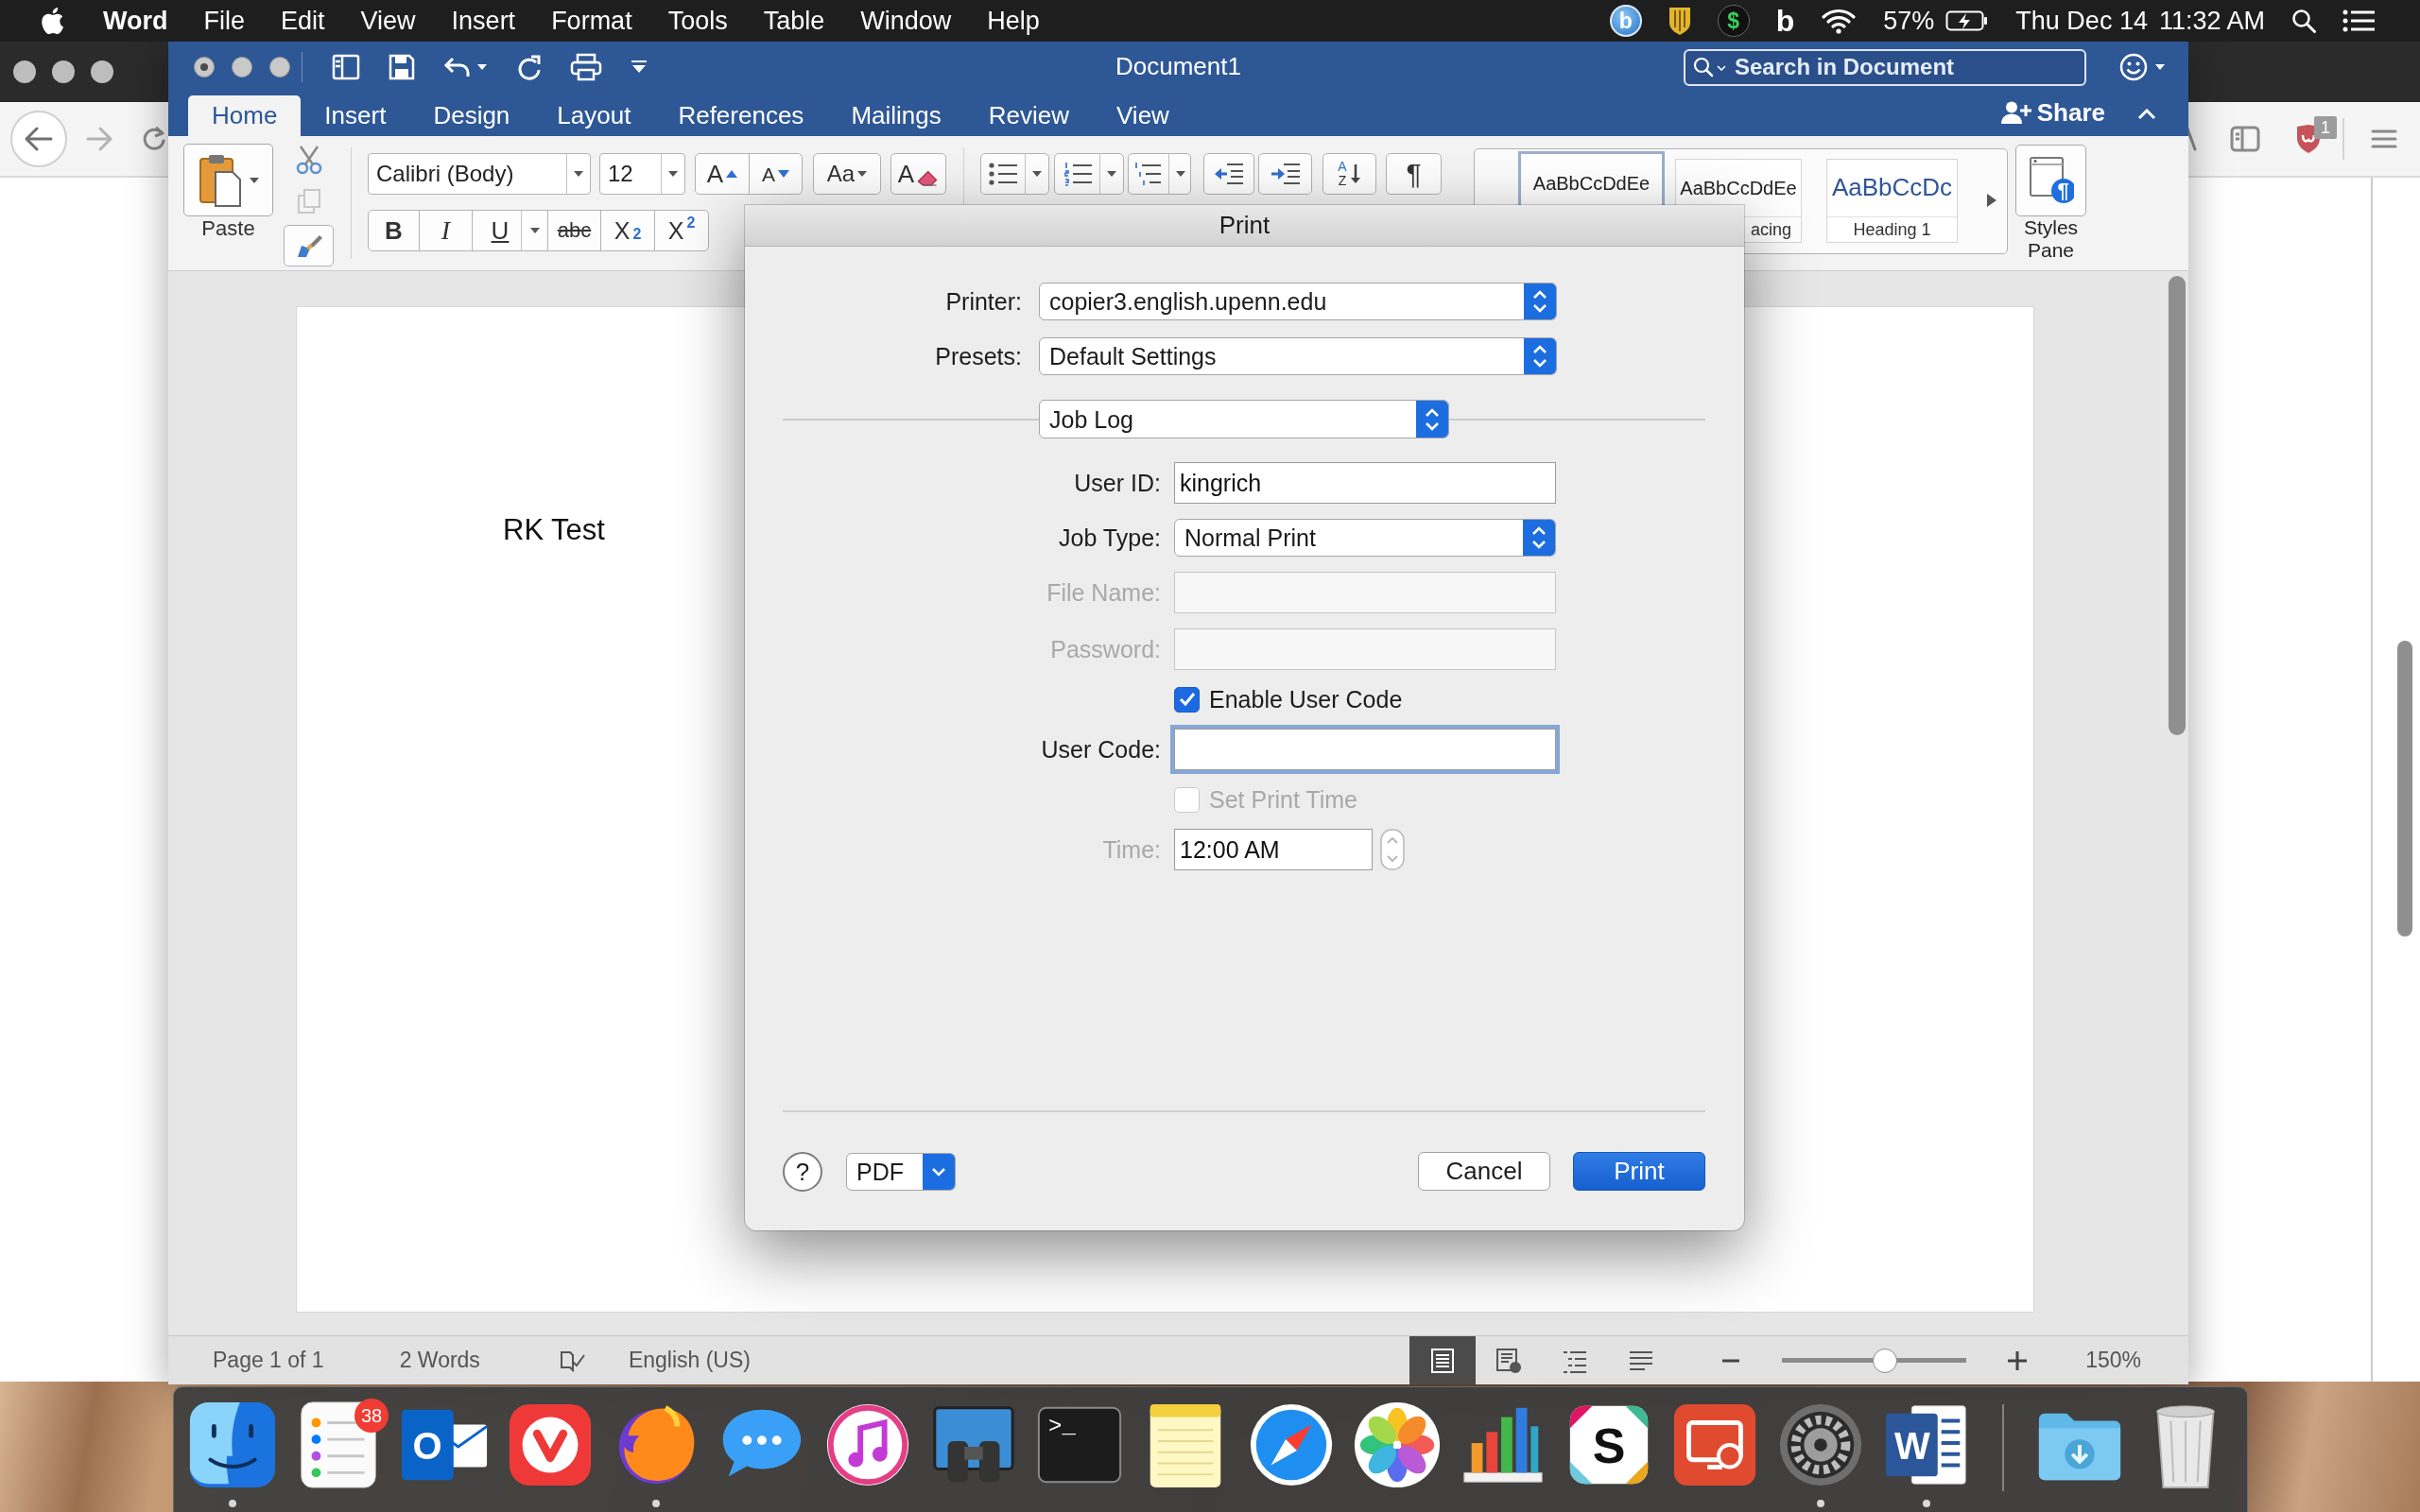  Describe the element at coordinates (1680, 21) in the screenshot. I see `shield-icon` at that location.